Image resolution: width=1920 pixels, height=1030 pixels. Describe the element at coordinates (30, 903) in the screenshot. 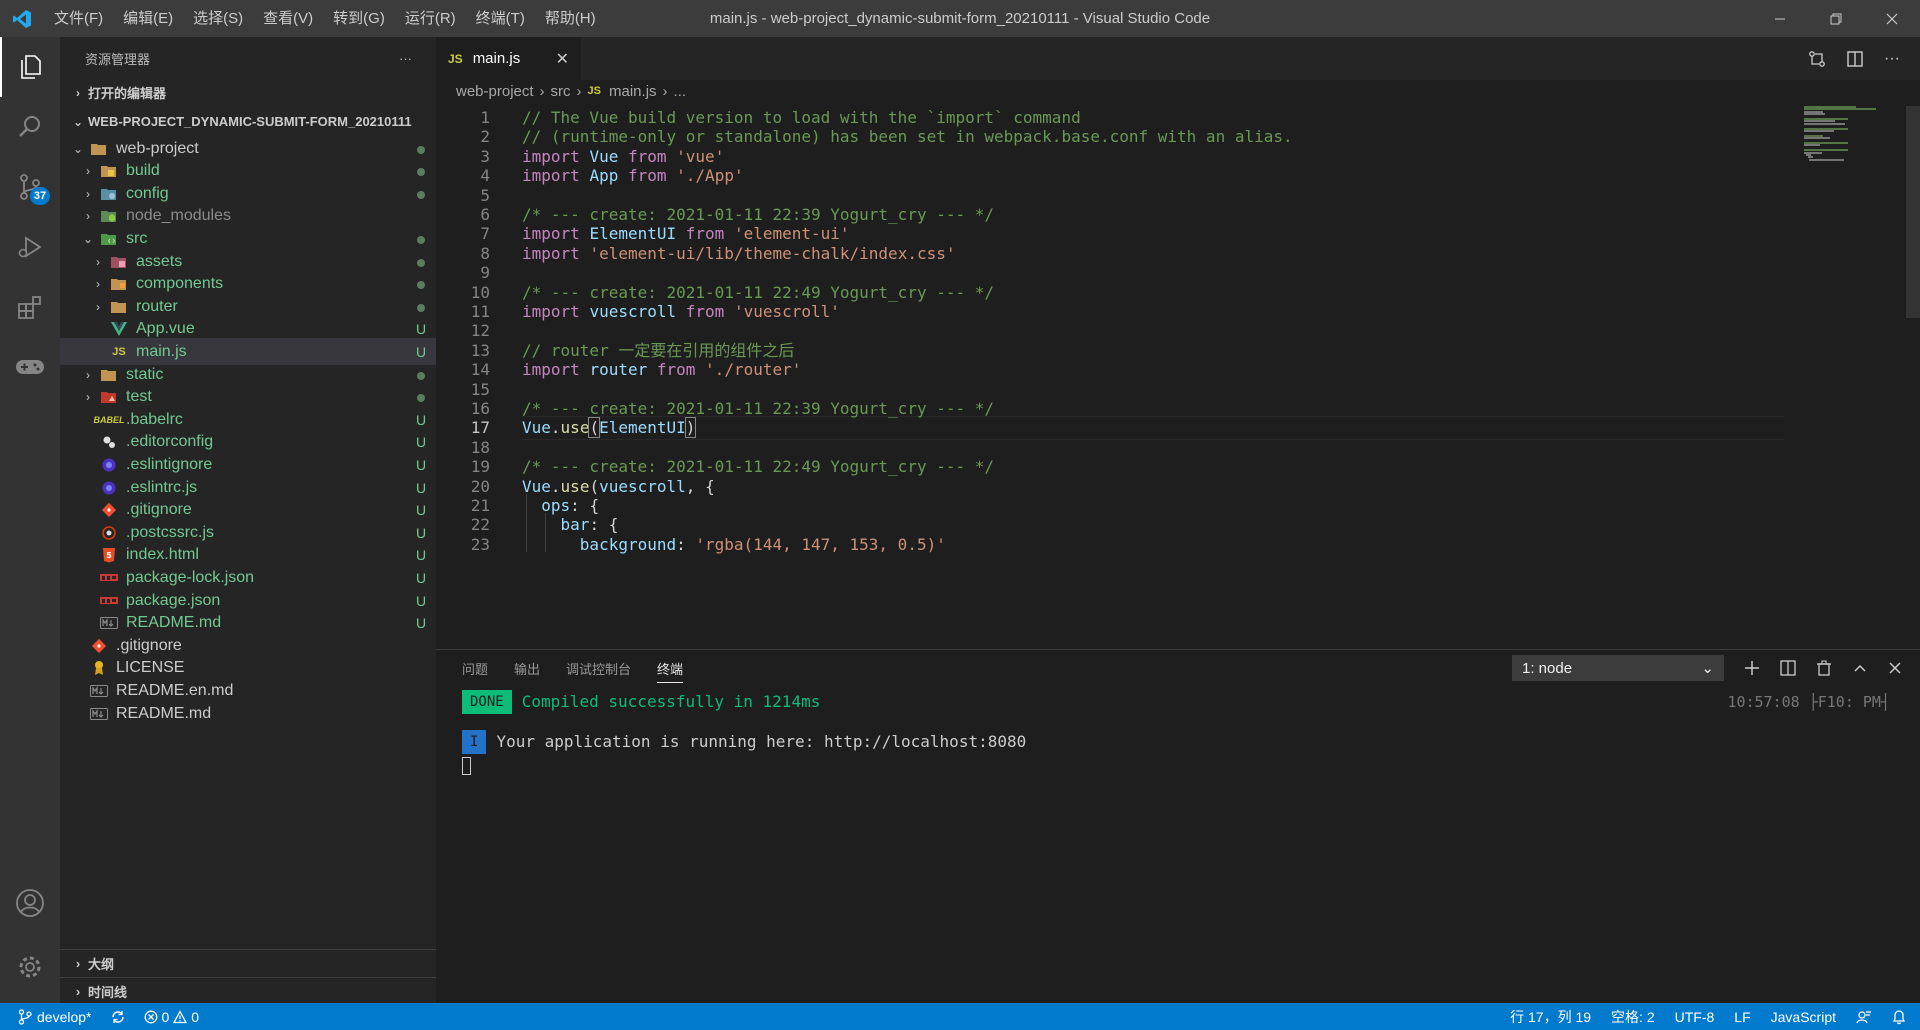

I see `account-icon` at that location.